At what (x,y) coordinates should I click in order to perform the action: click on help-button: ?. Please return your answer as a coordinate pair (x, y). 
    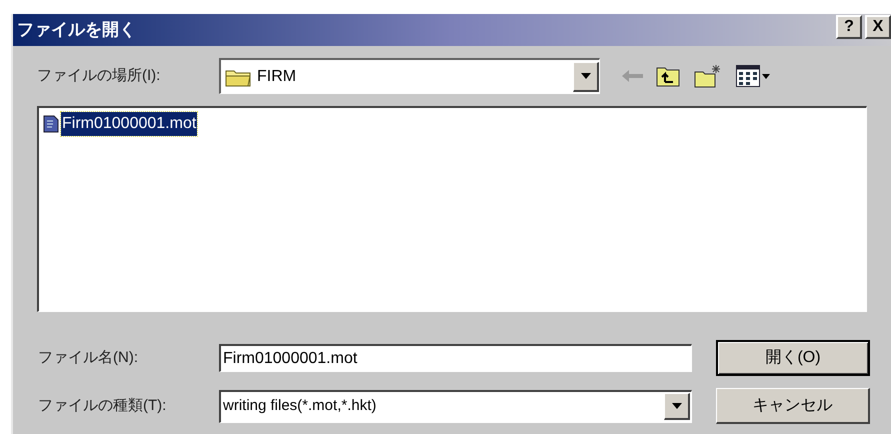
    Looking at the image, I should click on (849, 27).